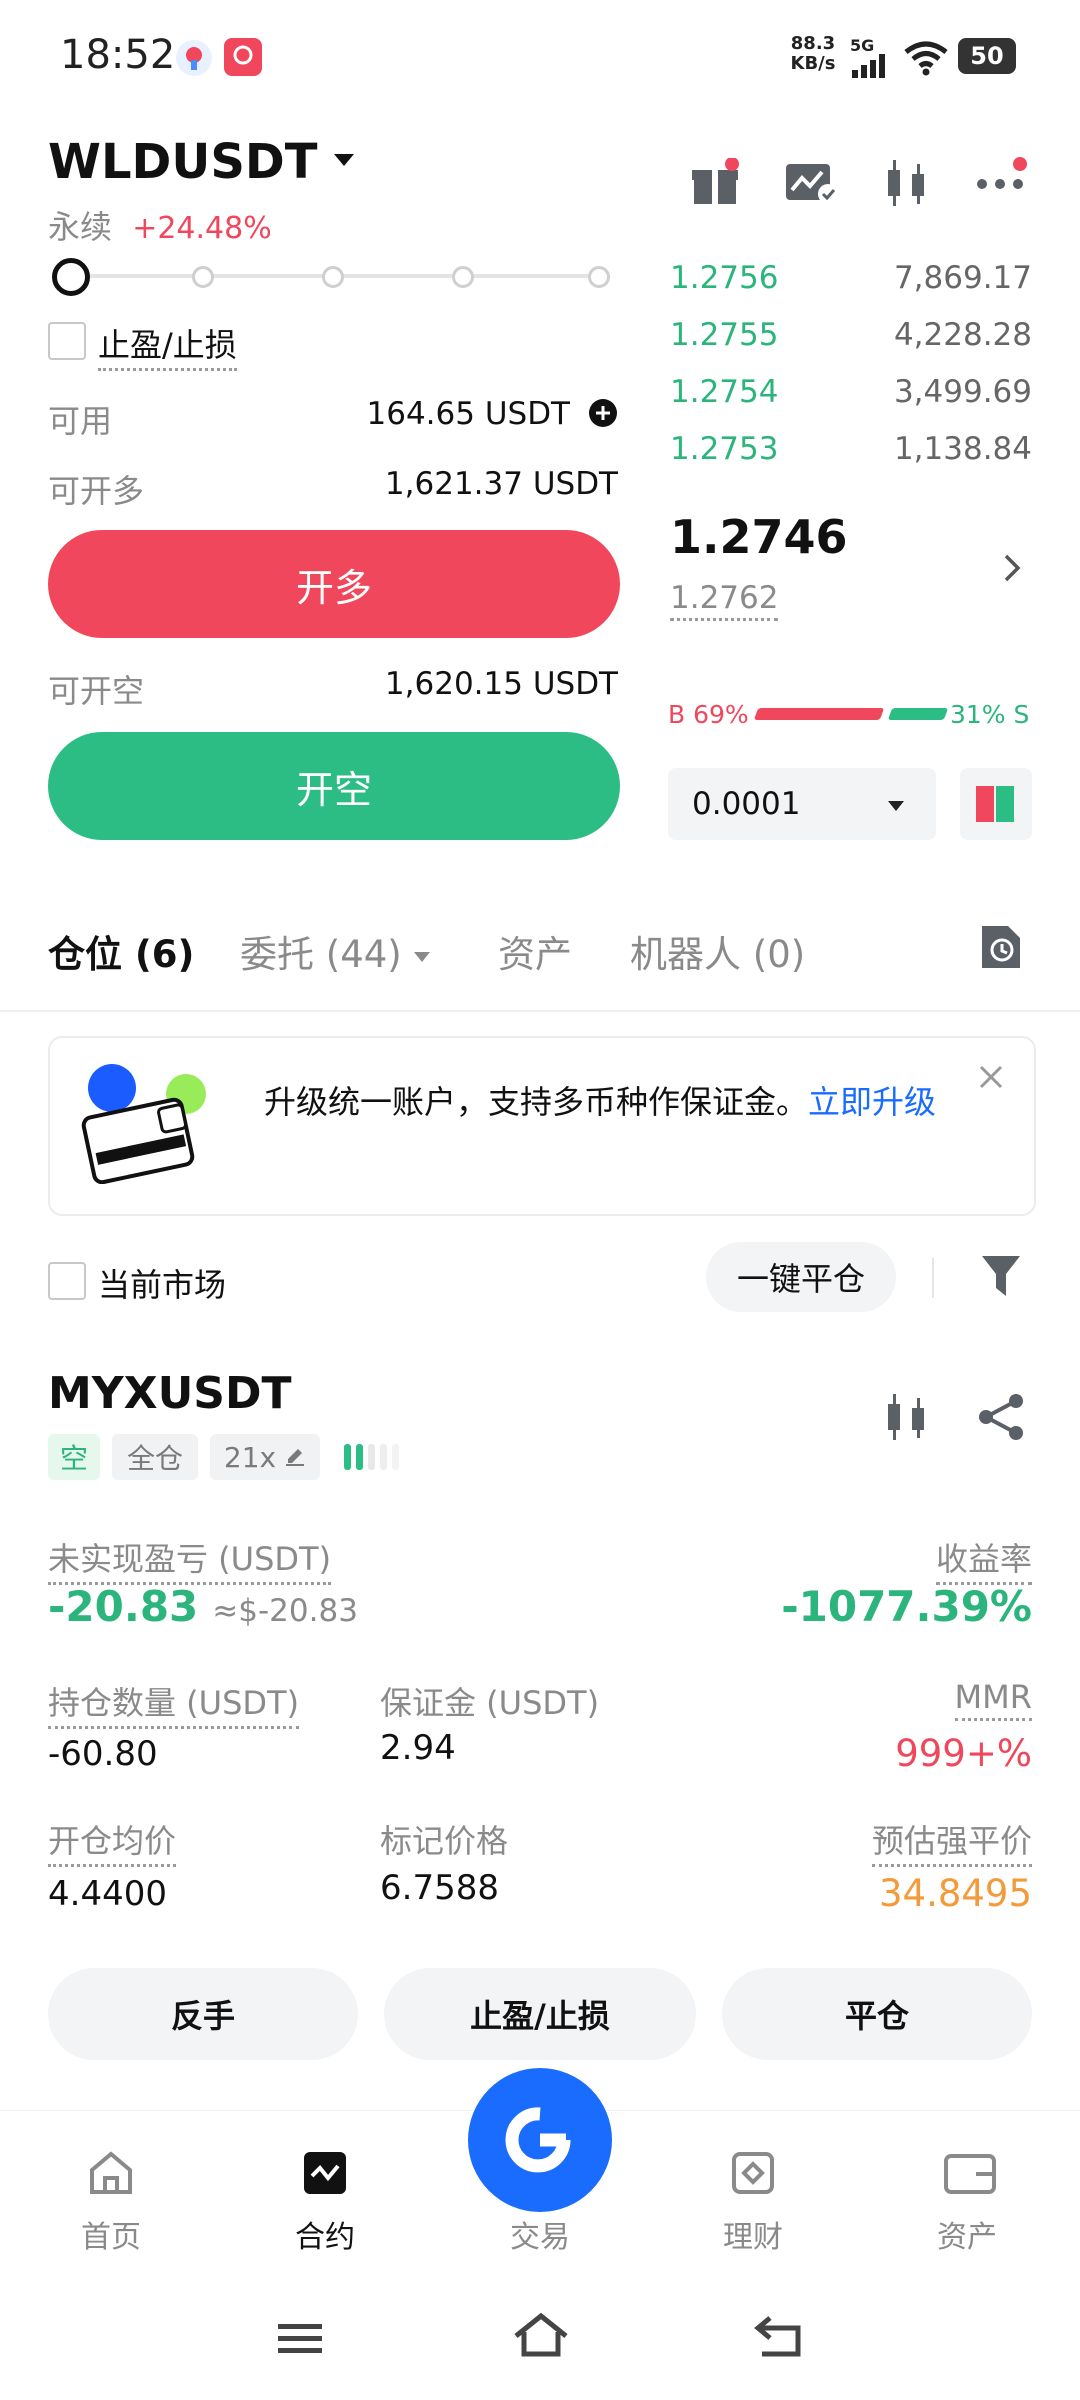 The height and width of the screenshot is (2400, 1080). What do you see at coordinates (851, 280) in the screenshot?
I see `ask-row: 1.2756 7,869.17` at bounding box center [851, 280].